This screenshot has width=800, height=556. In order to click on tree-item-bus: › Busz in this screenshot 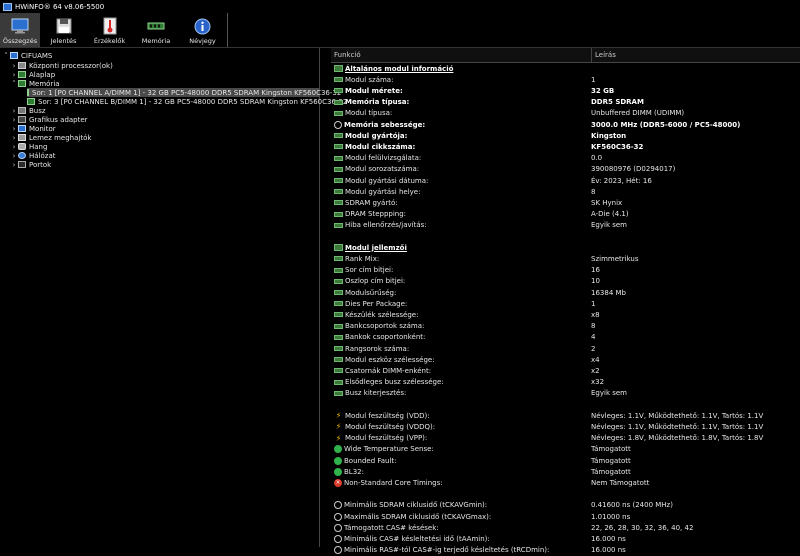, I will do `click(28, 110)`.